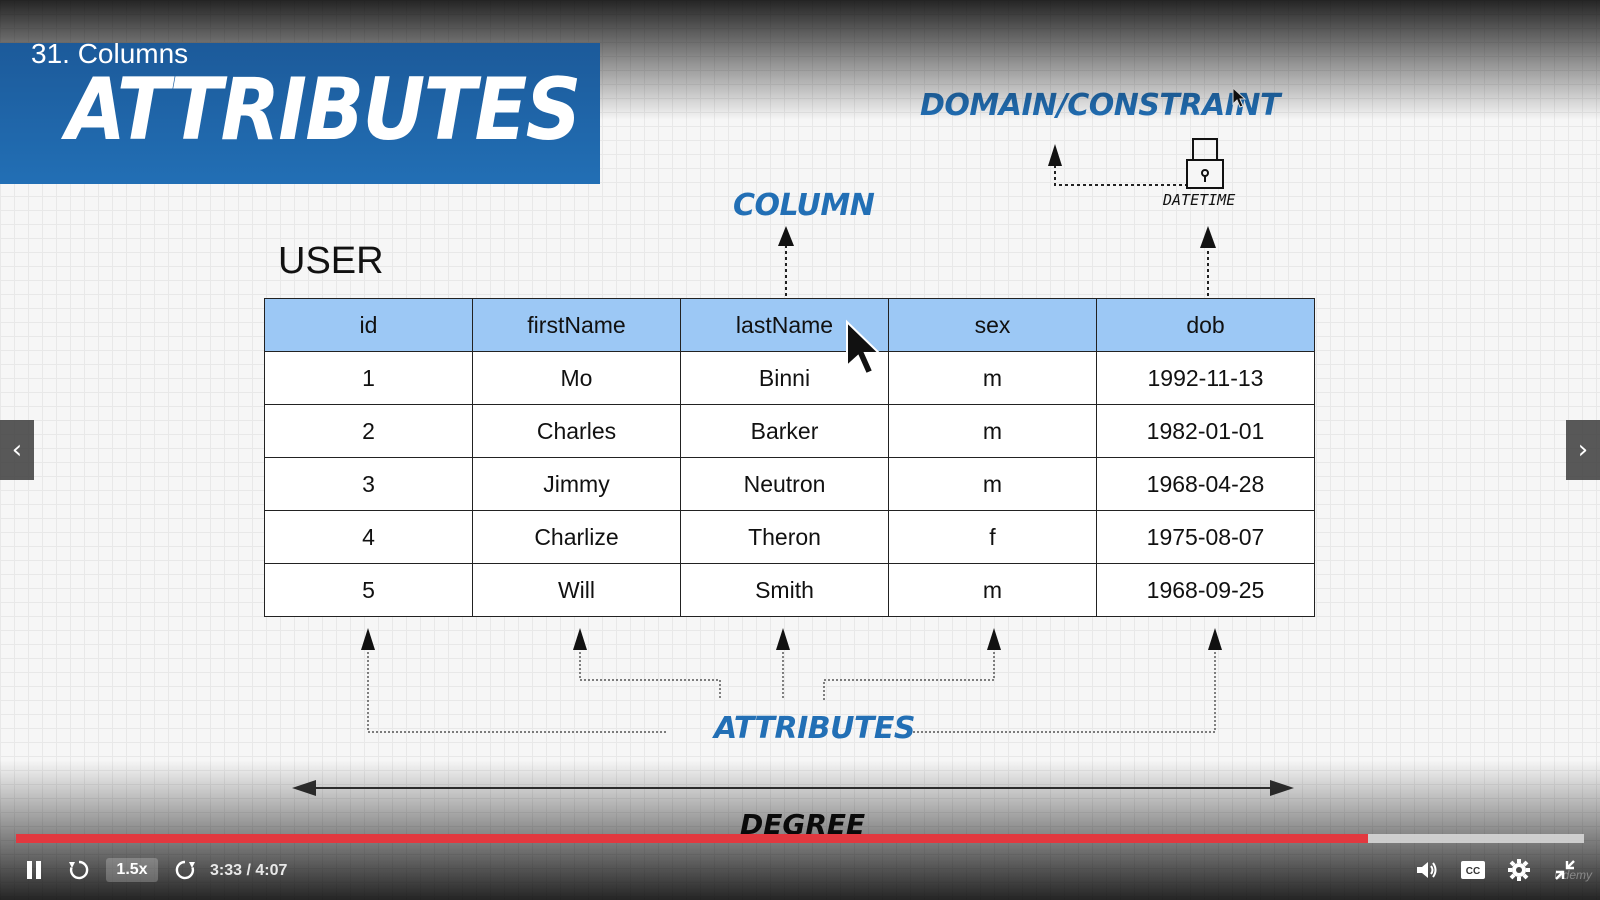 Image resolution: width=1600 pixels, height=900 pixels. I want to click on playback-speed-button: 1.5x, so click(132, 870).